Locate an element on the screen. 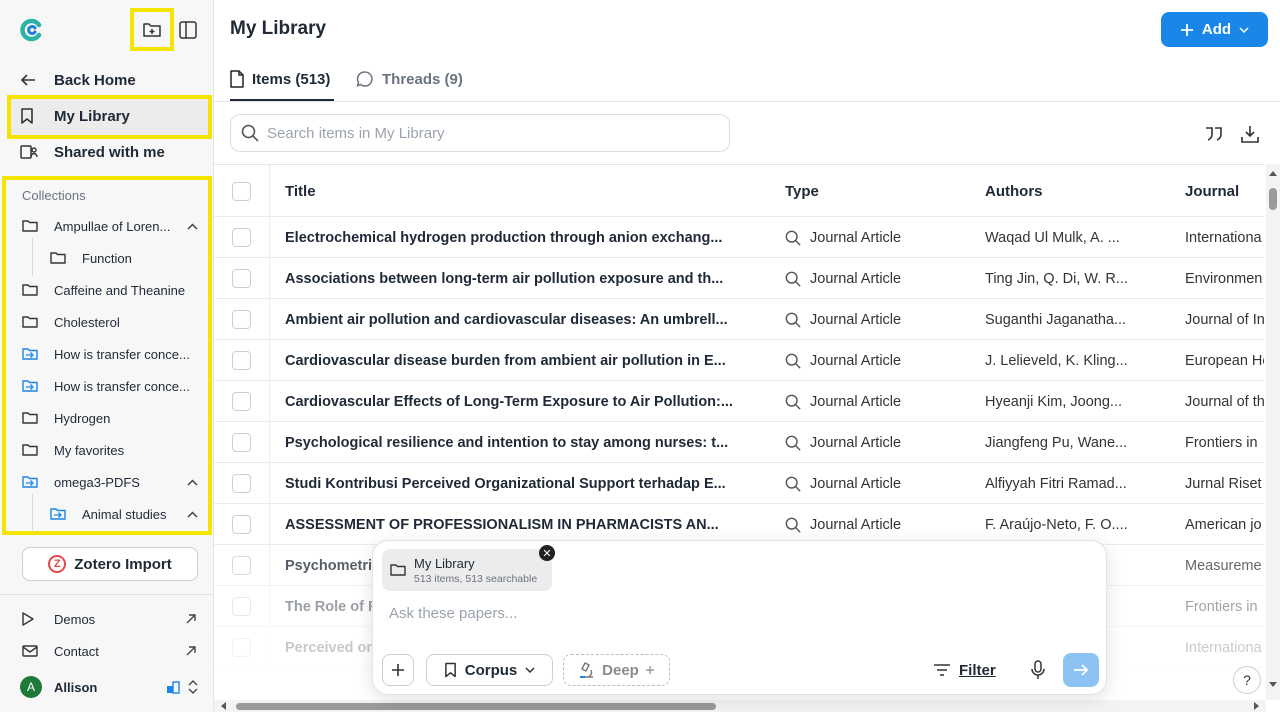 This screenshot has height=712, width=1280. column-header-authors: Authors is located at coordinates (1075, 191).